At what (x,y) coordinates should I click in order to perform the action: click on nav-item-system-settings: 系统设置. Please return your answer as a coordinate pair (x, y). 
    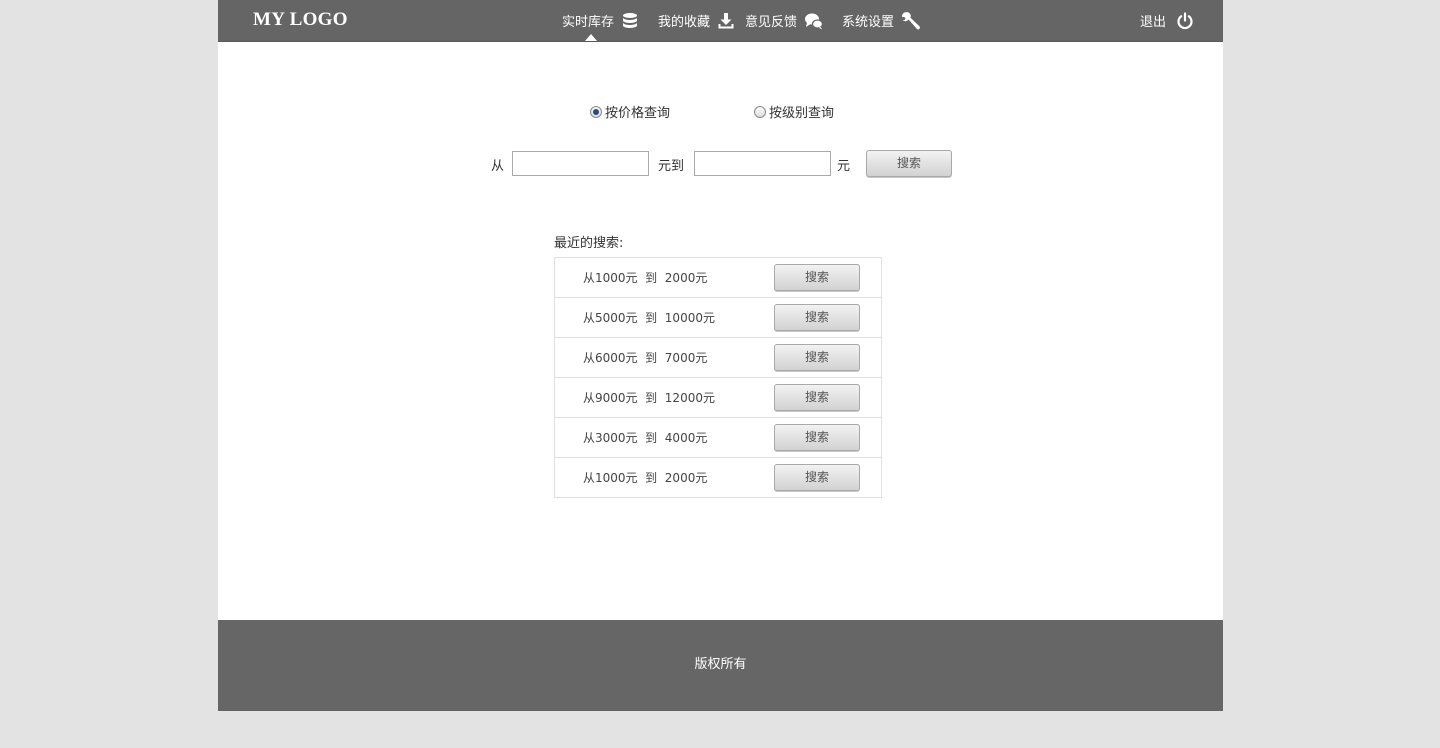
    Looking at the image, I should click on (881, 20).